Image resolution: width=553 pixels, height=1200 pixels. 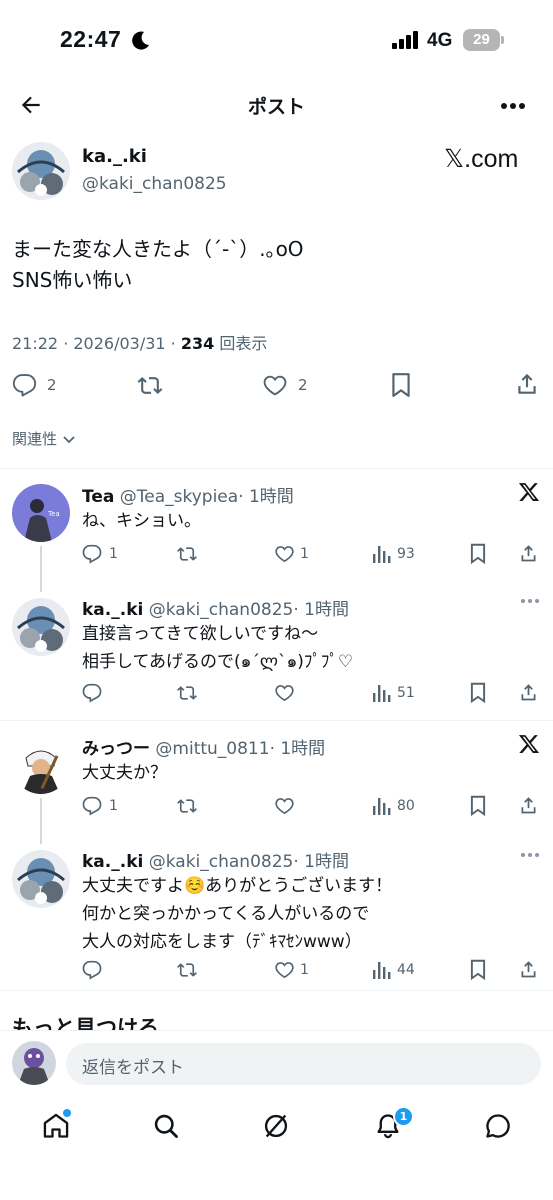 What do you see at coordinates (116, 749) in the screenshot?
I see `author-name: みっつー` at bounding box center [116, 749].